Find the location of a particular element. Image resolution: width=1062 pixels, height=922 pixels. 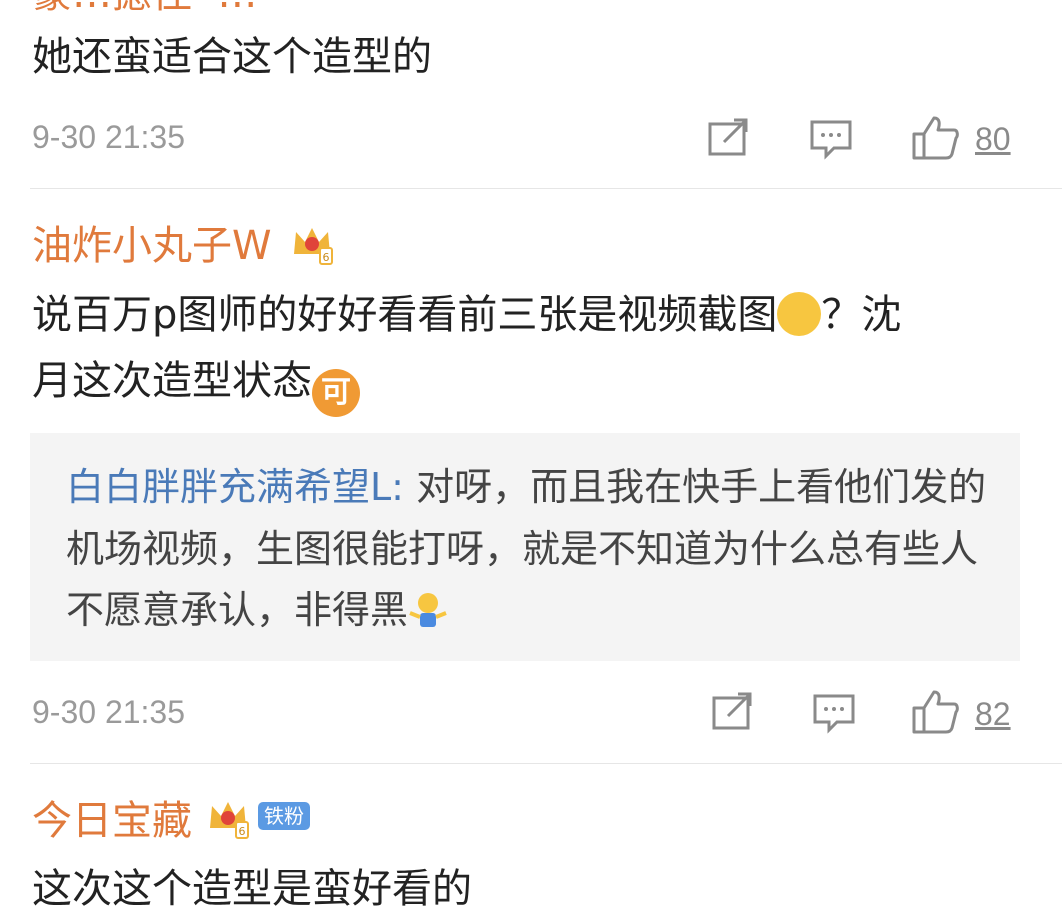

comment-text-part: 说百万p图师的好好看看前三张是视频截图 is located at coordinates (405, 315).